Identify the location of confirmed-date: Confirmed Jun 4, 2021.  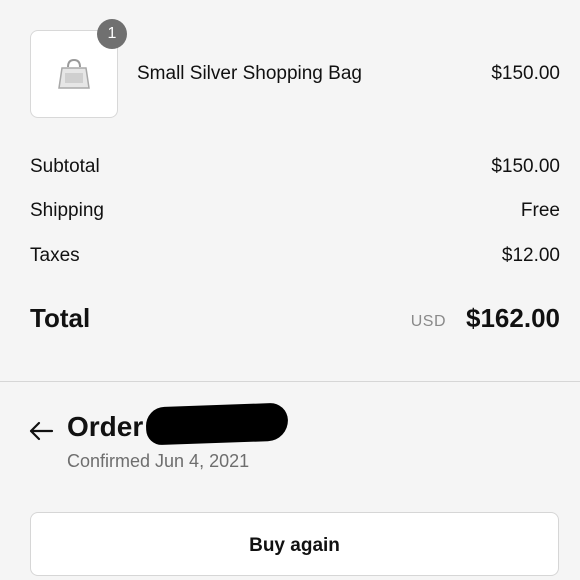
(158, 461).